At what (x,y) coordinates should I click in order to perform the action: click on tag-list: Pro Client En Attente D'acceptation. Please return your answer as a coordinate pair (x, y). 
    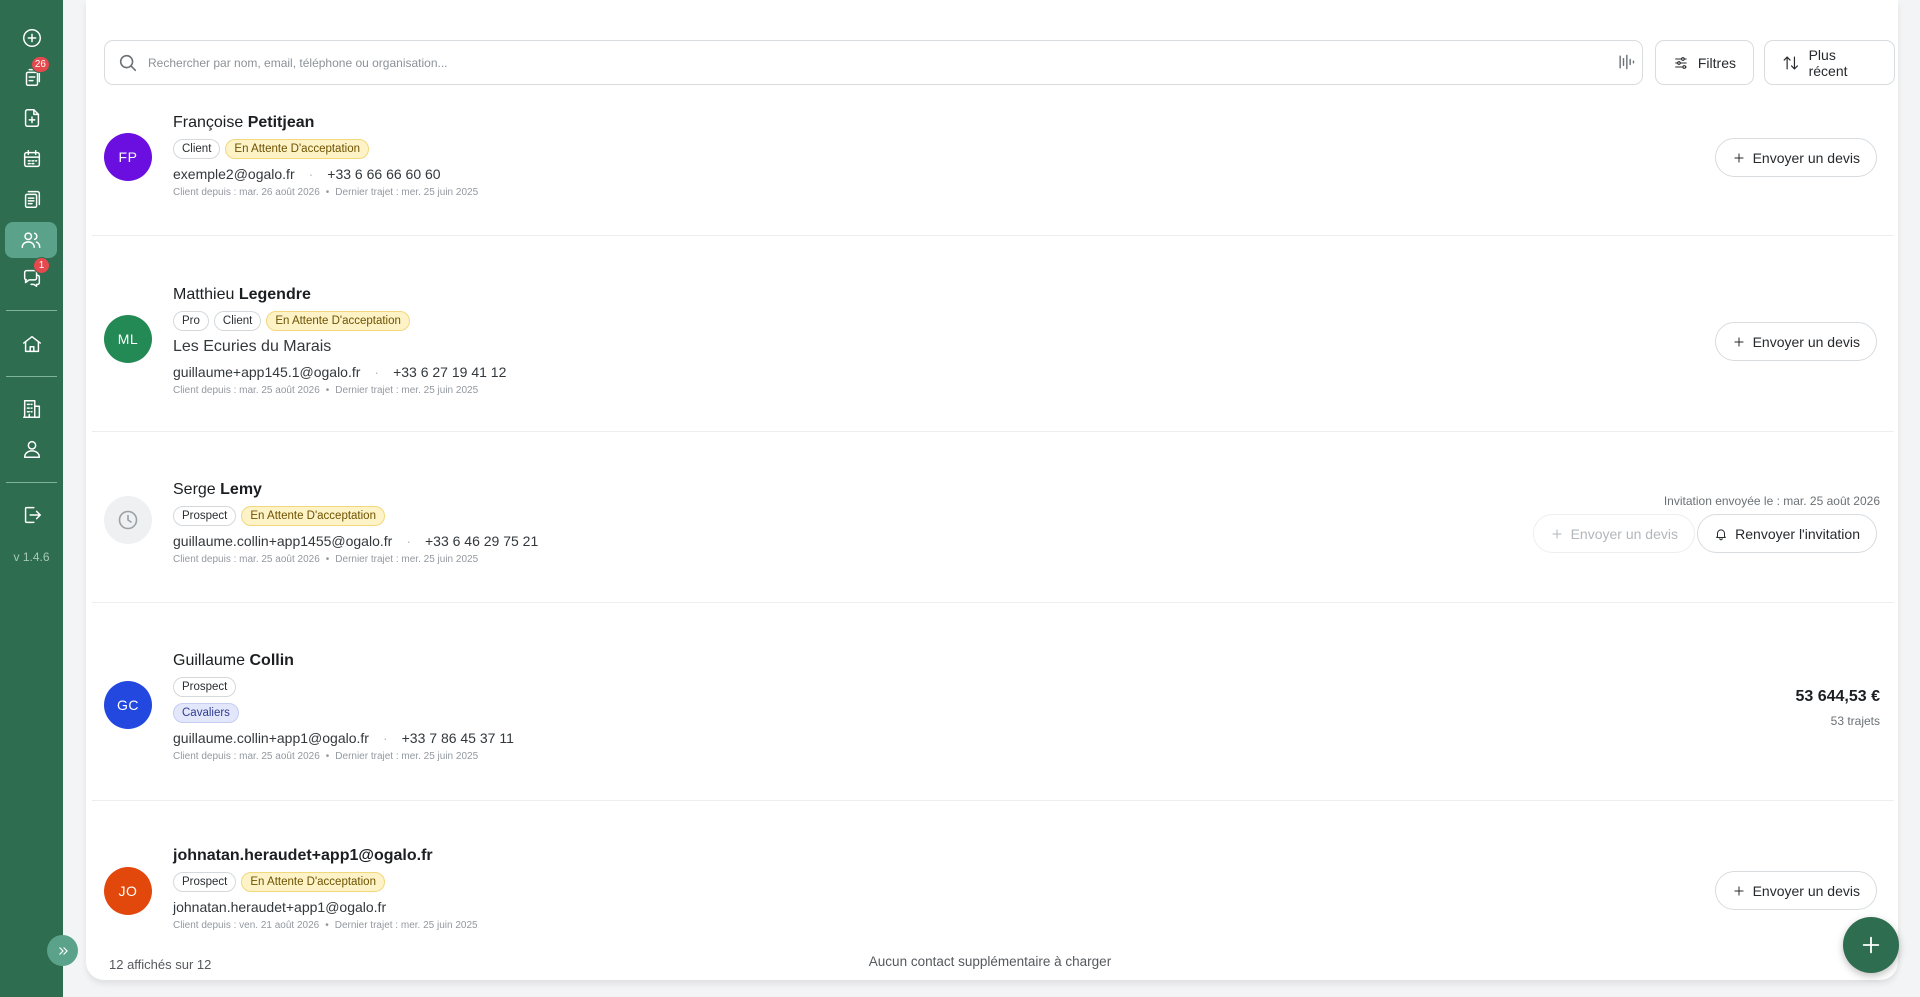
    Looking at the image, I should click on (339, 321).